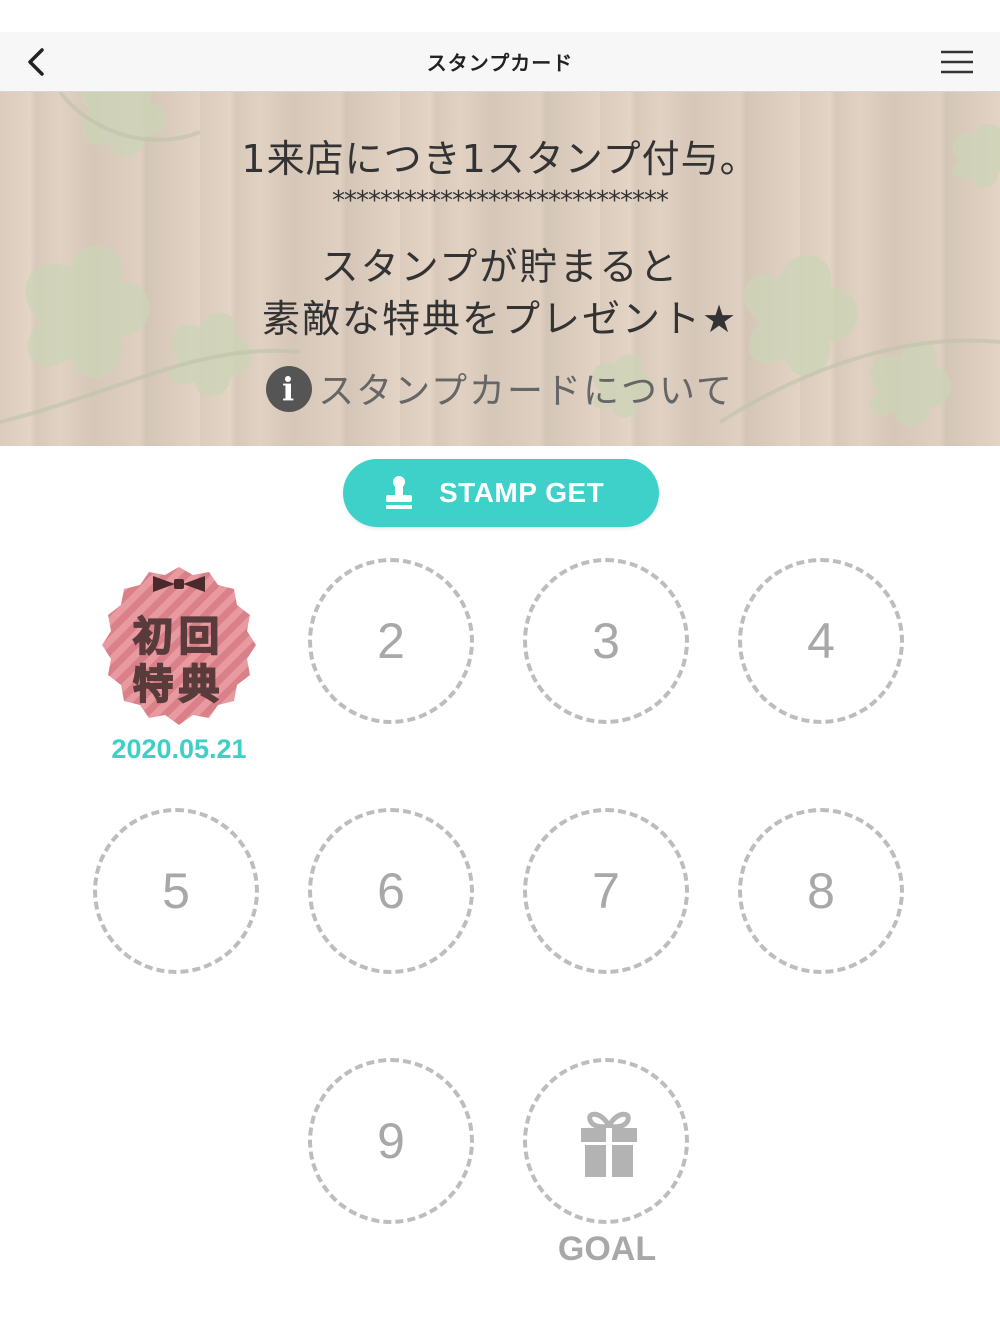 The image size is (1000, 1334). I want to click on page-title: スタンプカード, so click(500, 63).